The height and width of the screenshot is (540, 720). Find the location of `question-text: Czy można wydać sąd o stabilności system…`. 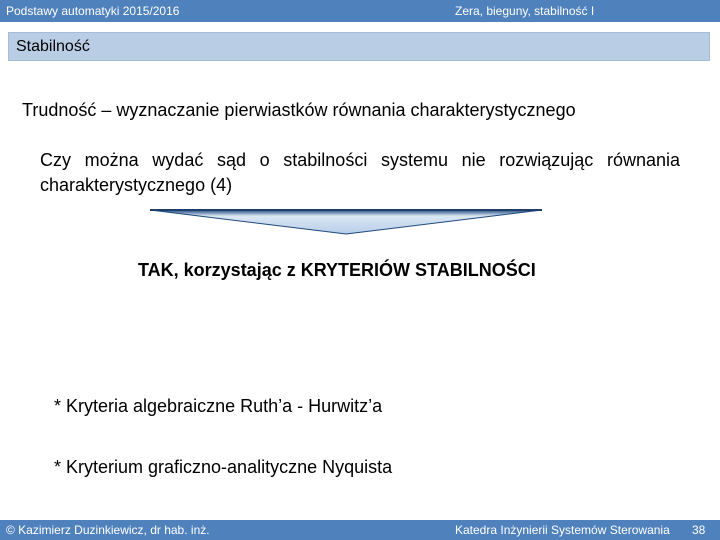

question-text: Czy można wydać sąd o stabilności system… is located at coordinates (360, 172).